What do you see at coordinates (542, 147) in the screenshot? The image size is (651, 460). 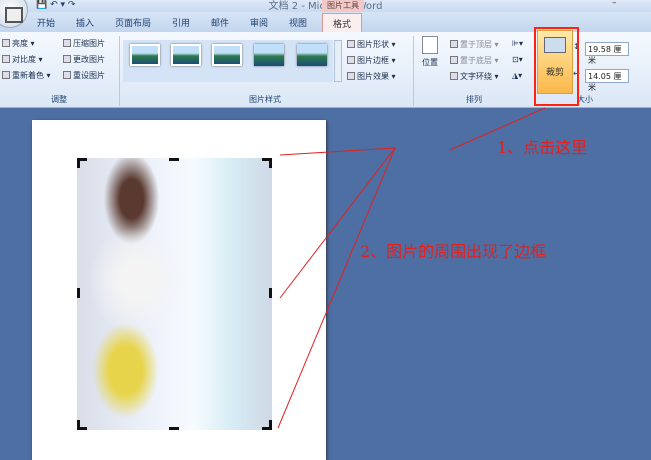 I see `annotation-click-here: 1、点击这里` at bounding box center [542, 147].